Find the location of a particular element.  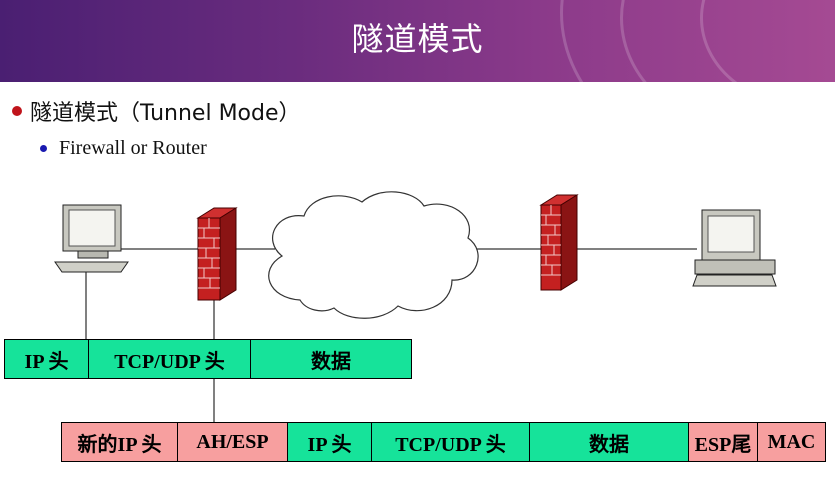

packet-field-mac: MAC is located at coordinates (791, 442).